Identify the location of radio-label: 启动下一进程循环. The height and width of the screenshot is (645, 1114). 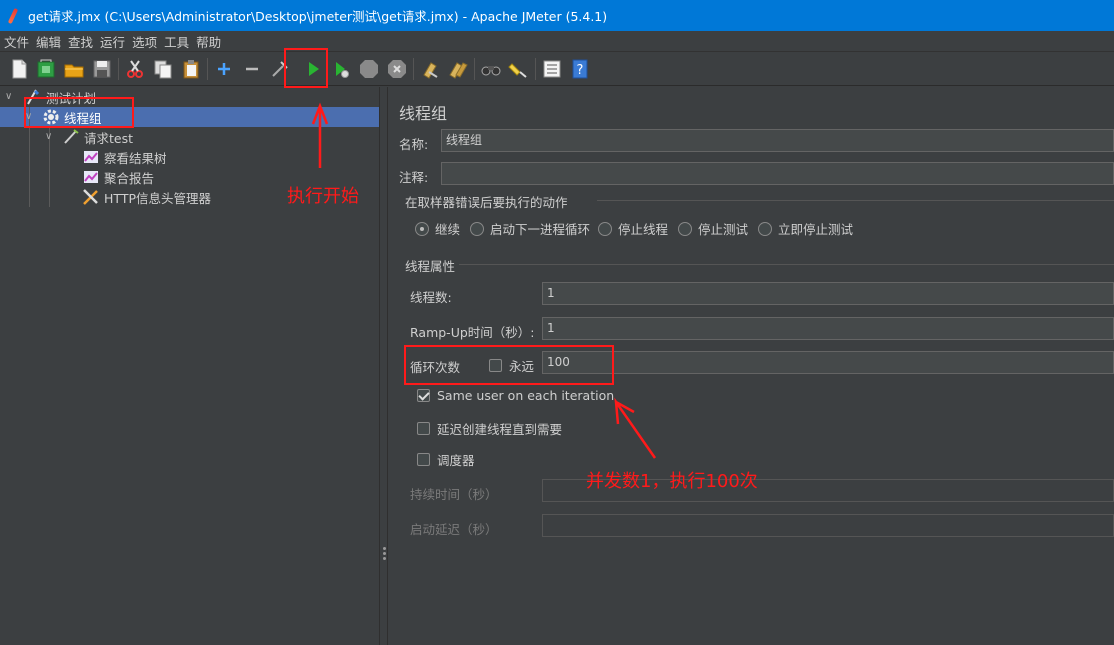
(540, 229).